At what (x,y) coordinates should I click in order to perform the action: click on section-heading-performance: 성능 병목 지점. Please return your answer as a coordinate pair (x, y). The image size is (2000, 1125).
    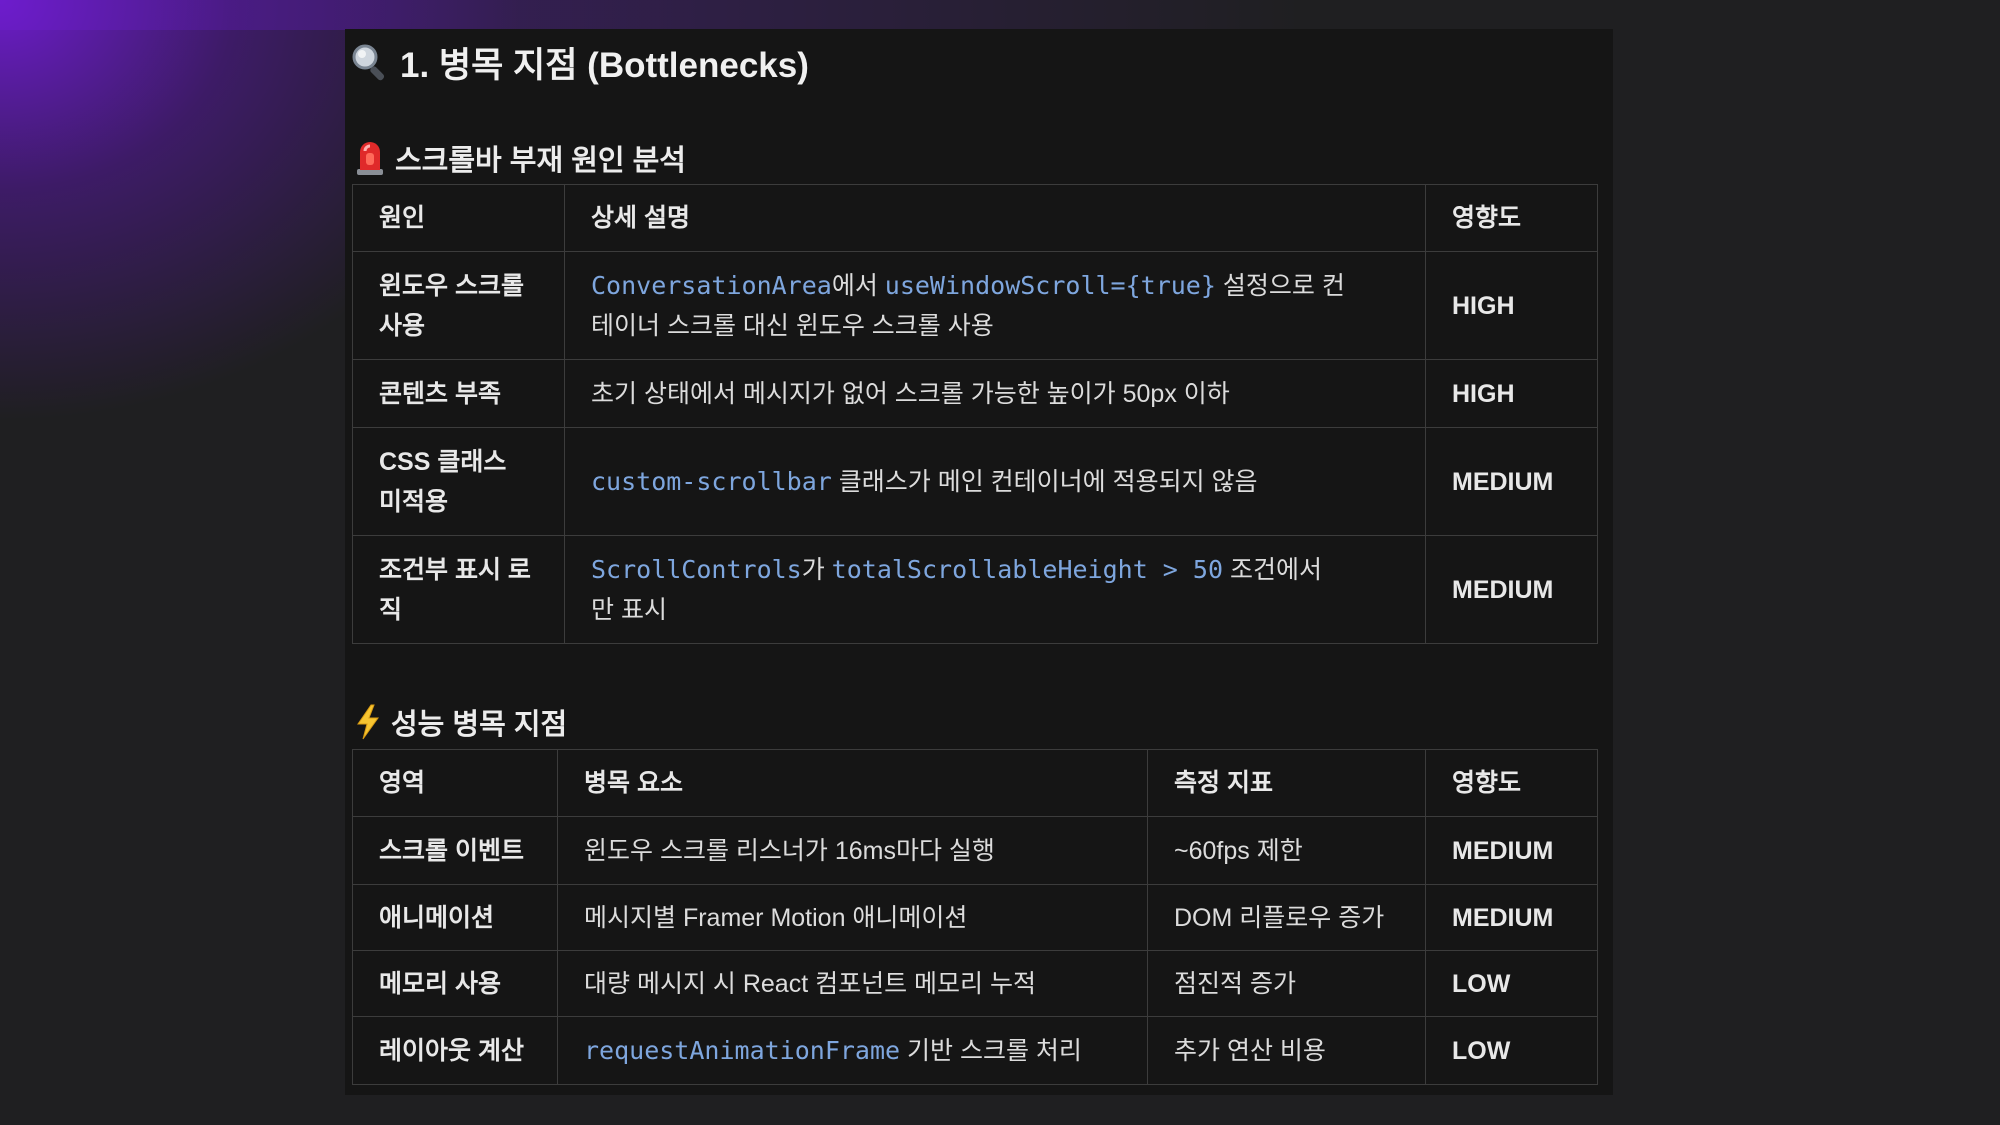
    Looking at the image, I should click on (461, 722).